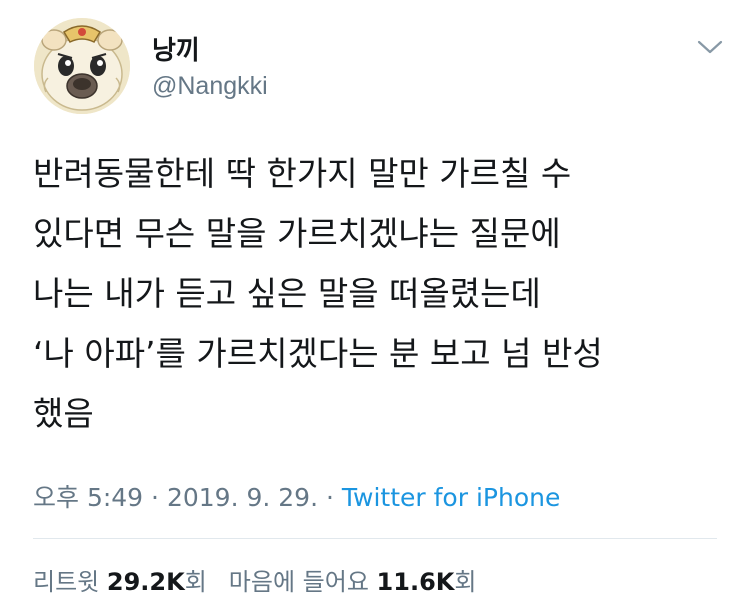  I want to click on chevron-down-icon, so click(710, 47).